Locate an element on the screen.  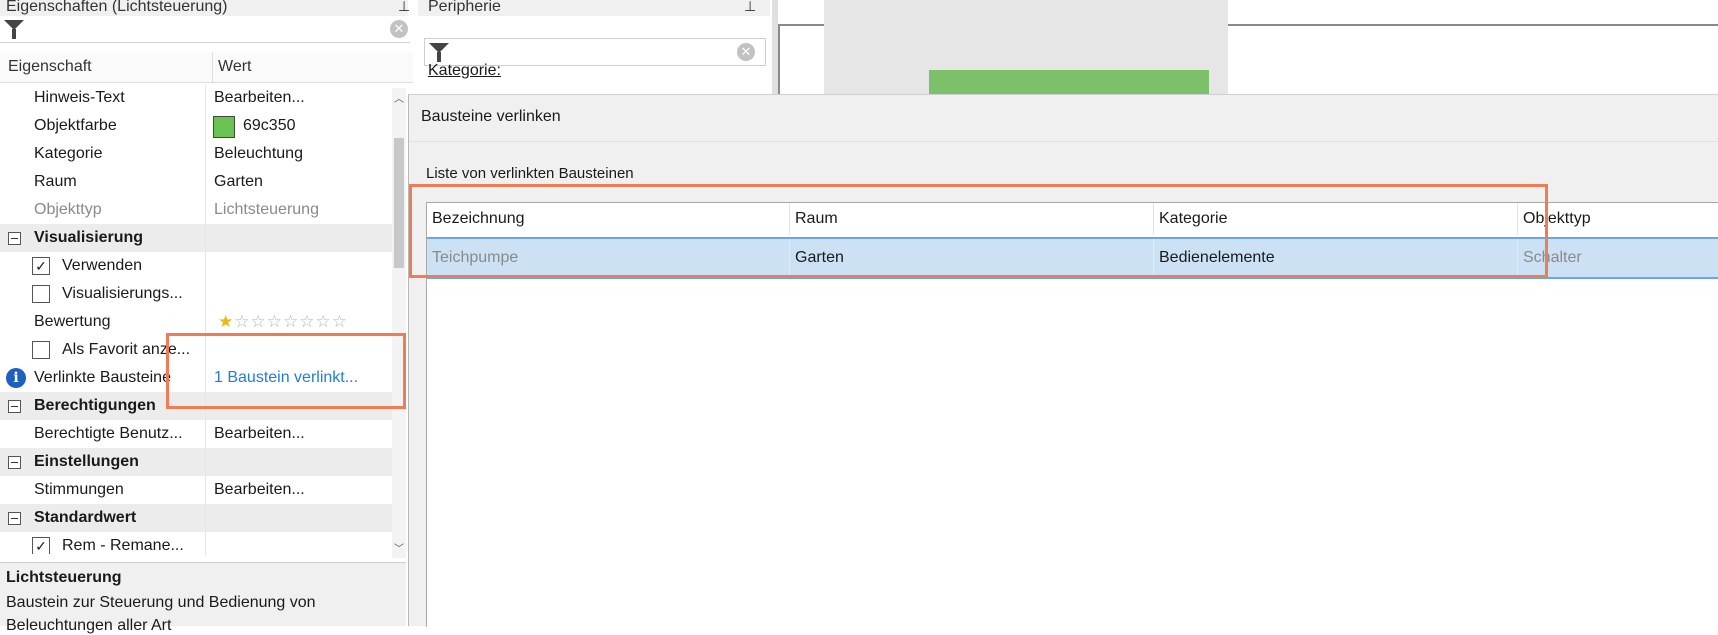
property-label: Objekttyp is located at coordinates (68, 209).